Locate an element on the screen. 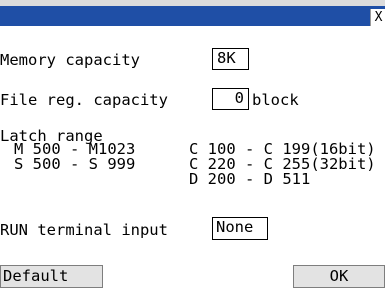  title-bar is located at coordinates (192, 16).